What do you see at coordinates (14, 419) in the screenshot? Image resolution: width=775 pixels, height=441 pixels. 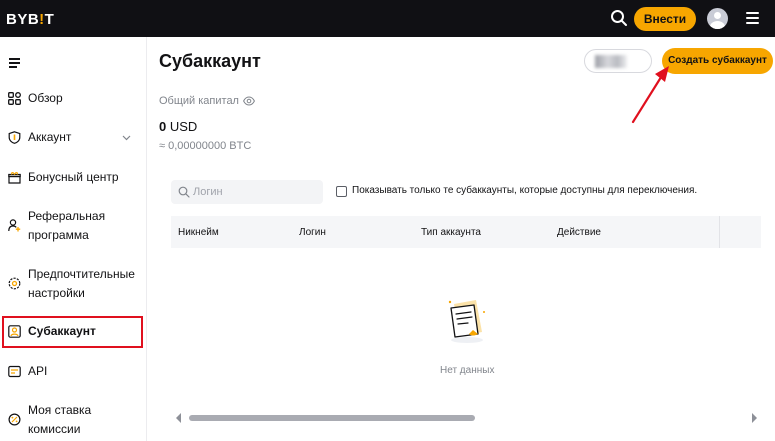 I see `fee-icon` at bounding box center [14, 419].